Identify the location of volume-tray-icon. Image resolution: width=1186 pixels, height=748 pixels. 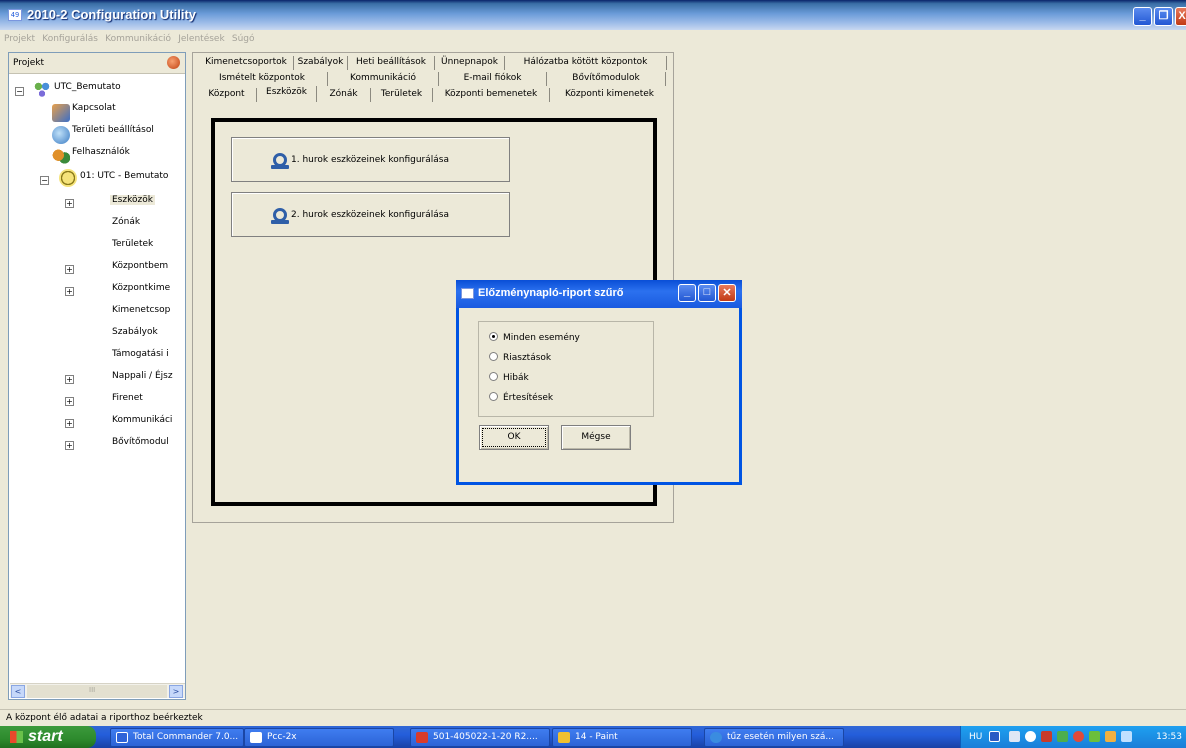
(1062, 736).